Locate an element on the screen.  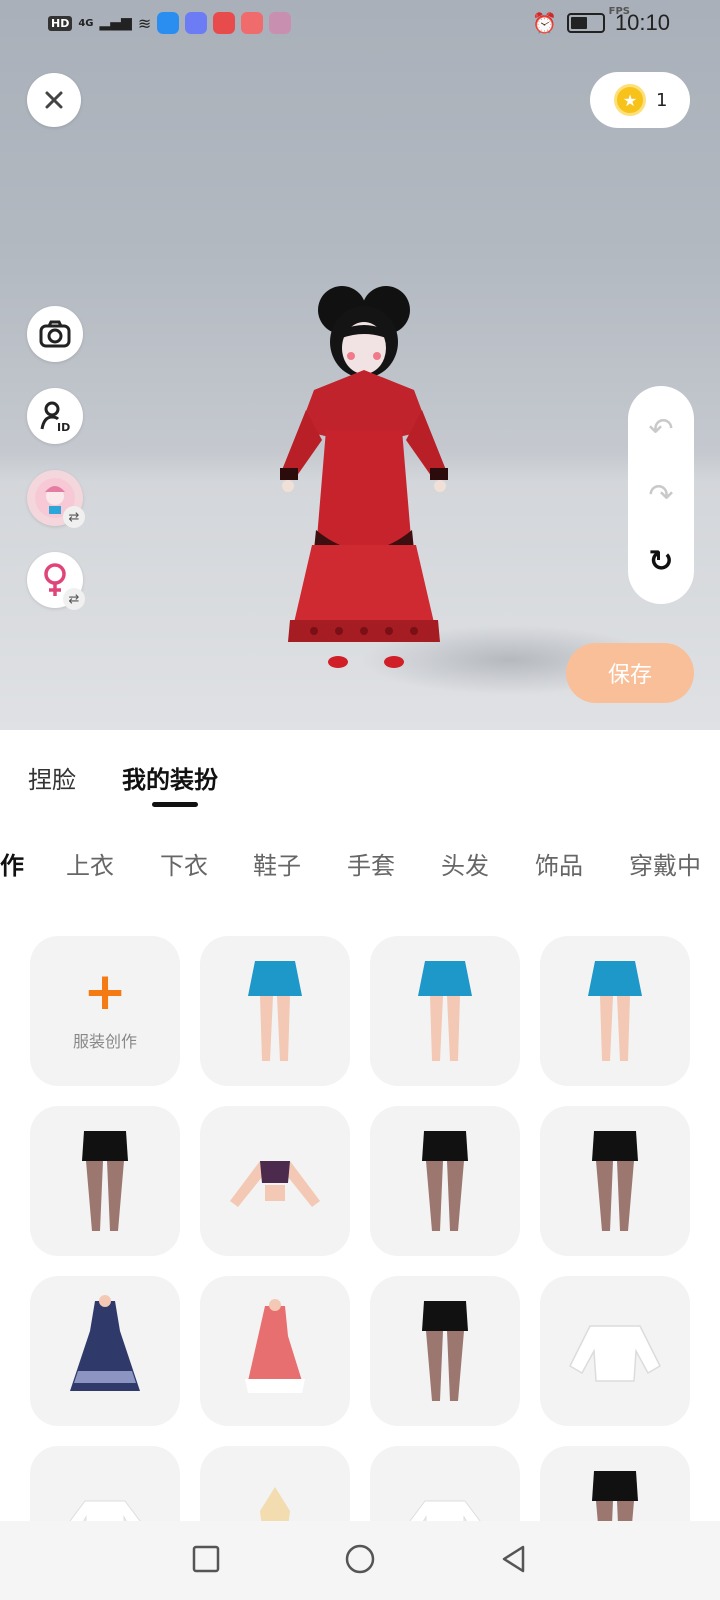
id-icon: ID is located at coordinates (55, 417).